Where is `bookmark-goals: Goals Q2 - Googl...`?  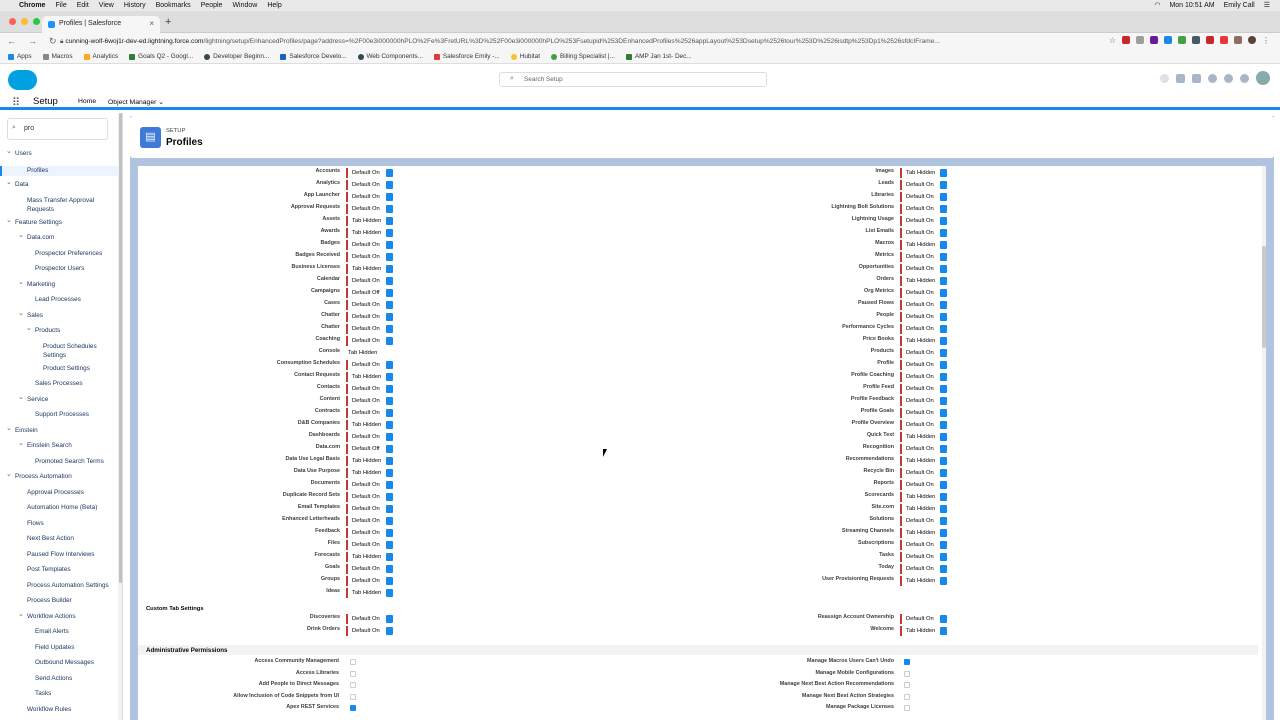 bookmark-goals: Goals Q2 - Googl... is located at coordinates (161, 56).